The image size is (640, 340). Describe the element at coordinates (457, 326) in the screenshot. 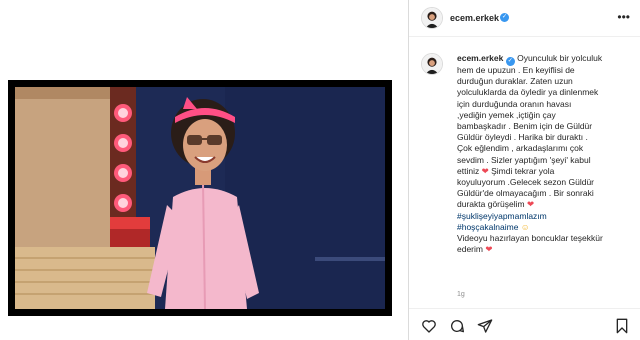

I see `comment-icon` at that location.